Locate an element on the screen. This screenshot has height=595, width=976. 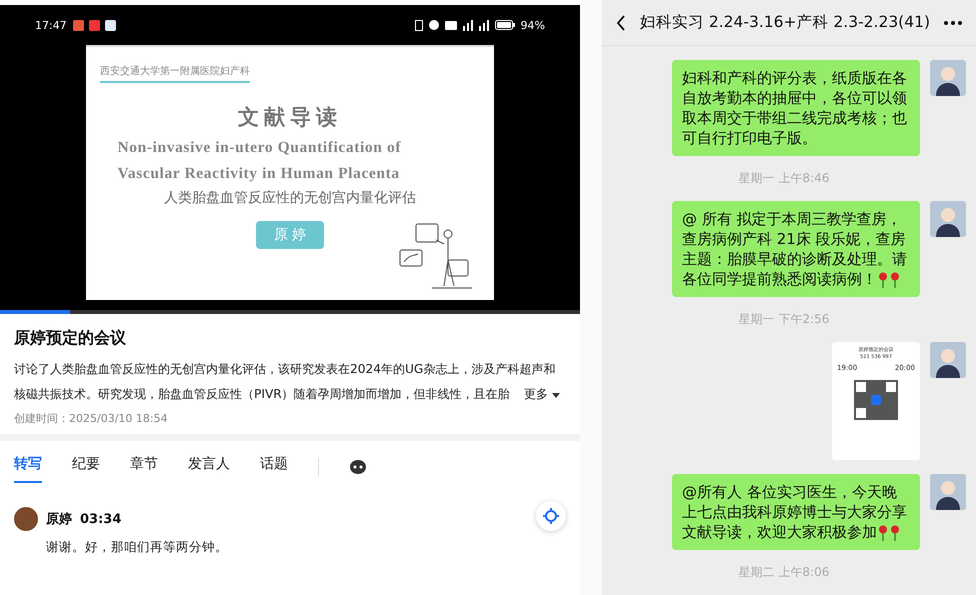
battery-percent: 94% is located at coordinates (532, 25).